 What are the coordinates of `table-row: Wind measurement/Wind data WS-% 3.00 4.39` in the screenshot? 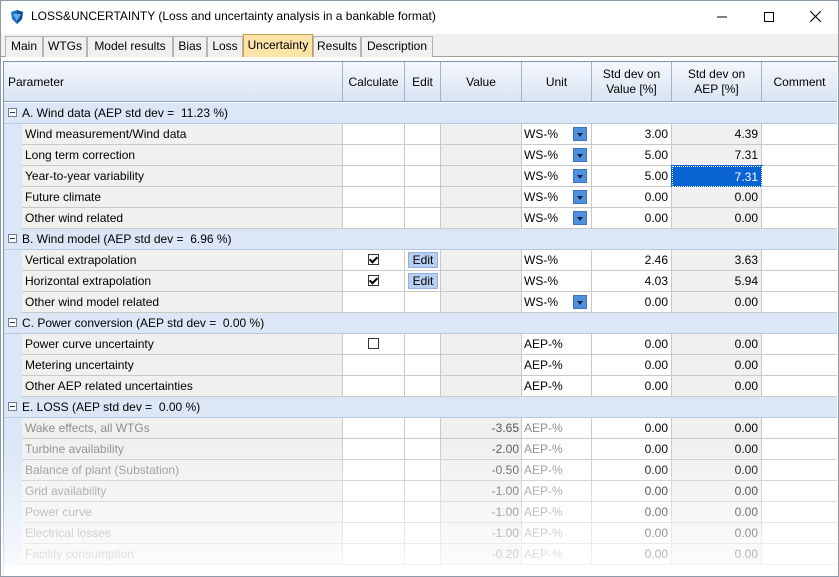 It's located at (420, 134).